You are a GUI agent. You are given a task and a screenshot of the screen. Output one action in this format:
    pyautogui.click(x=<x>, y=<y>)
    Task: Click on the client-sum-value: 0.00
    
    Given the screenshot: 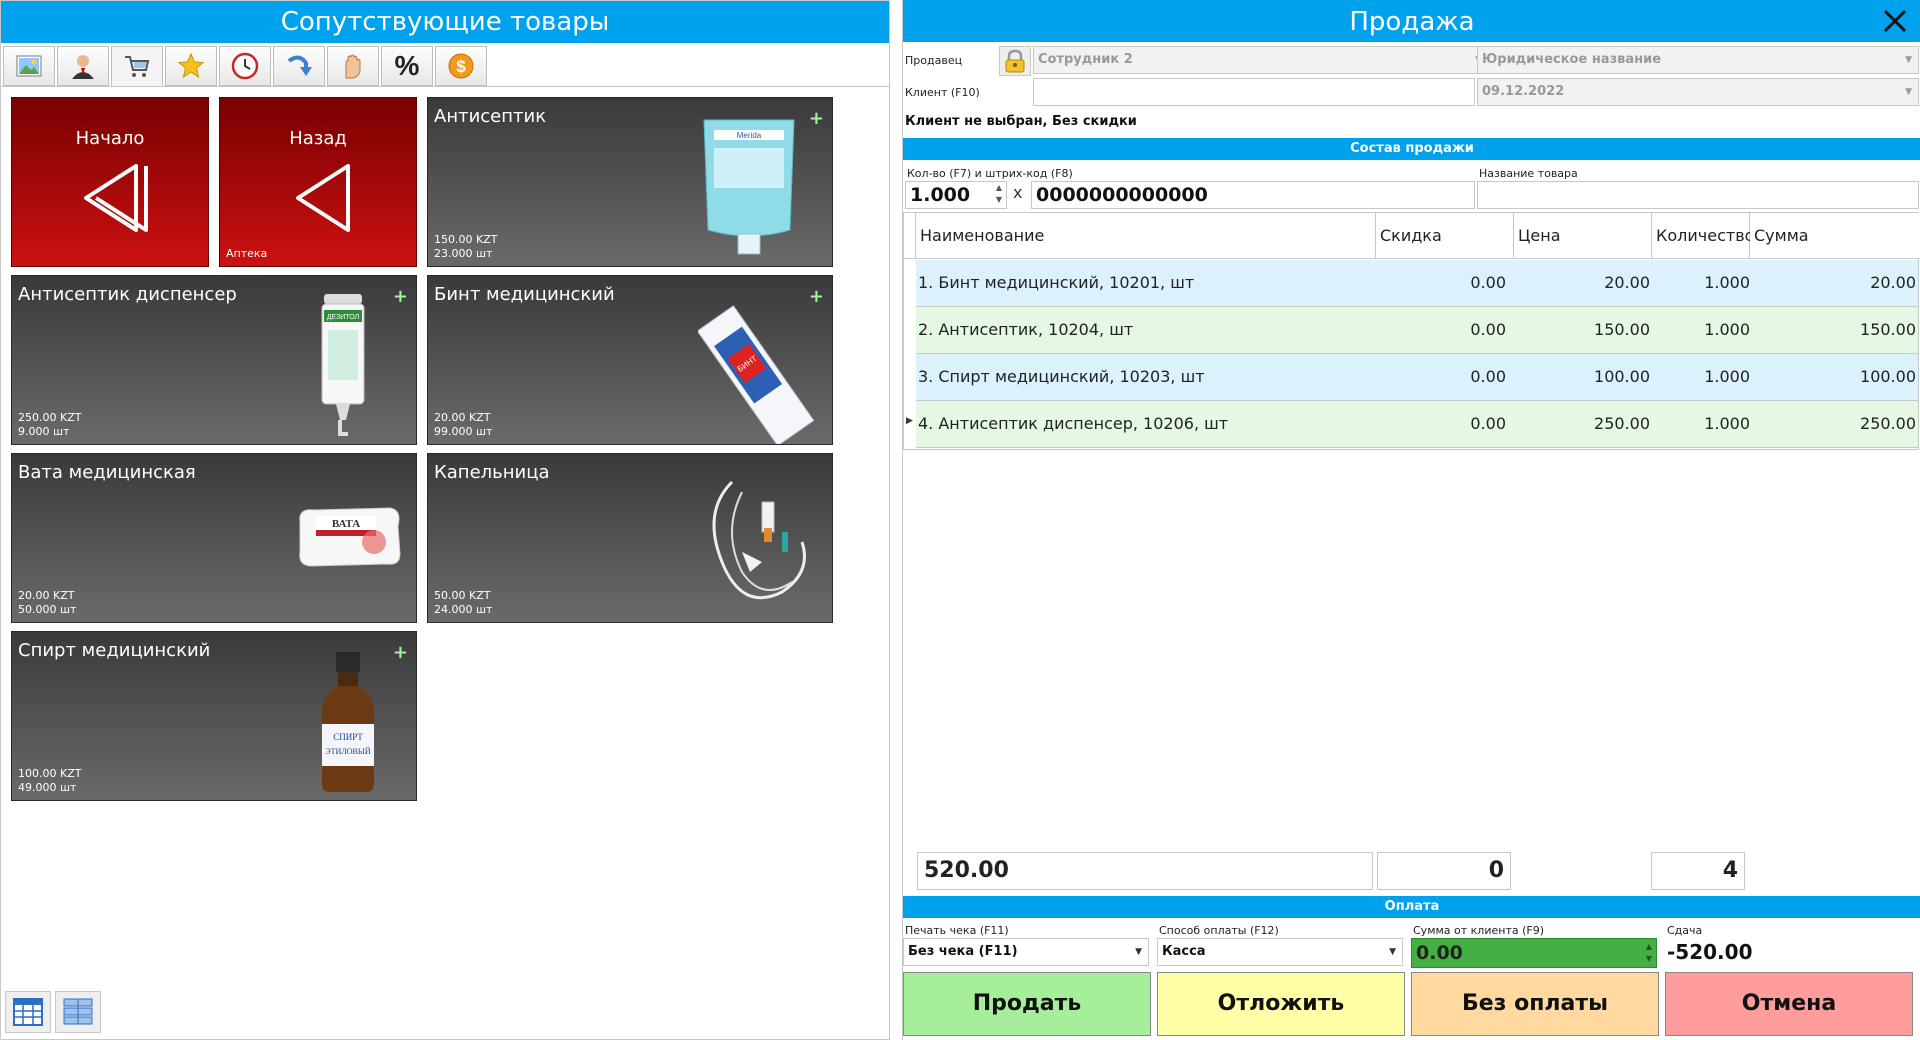 What is the action you would take?
    pyautogui.click(x=1439, y=953)
    